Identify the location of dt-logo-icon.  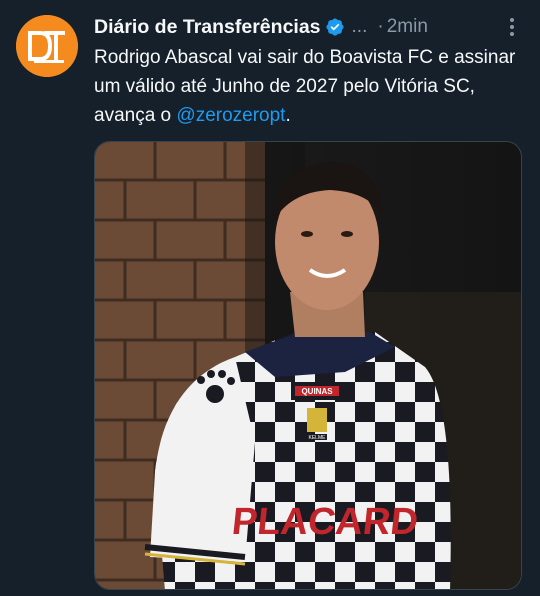
(47, 46).